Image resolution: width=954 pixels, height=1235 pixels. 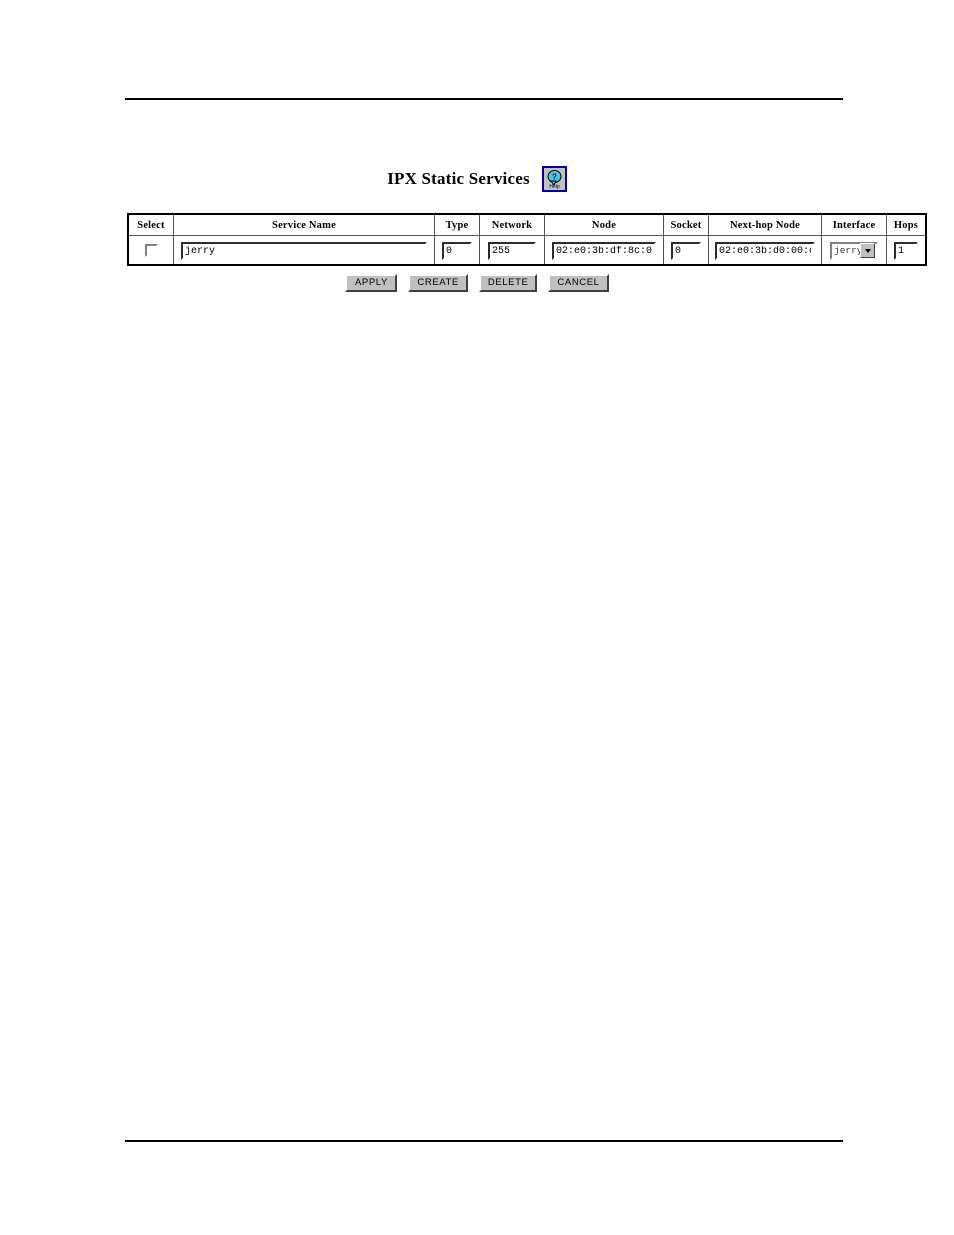 I want to click on column-header-hops: Hops, so click(x=906, y=224).